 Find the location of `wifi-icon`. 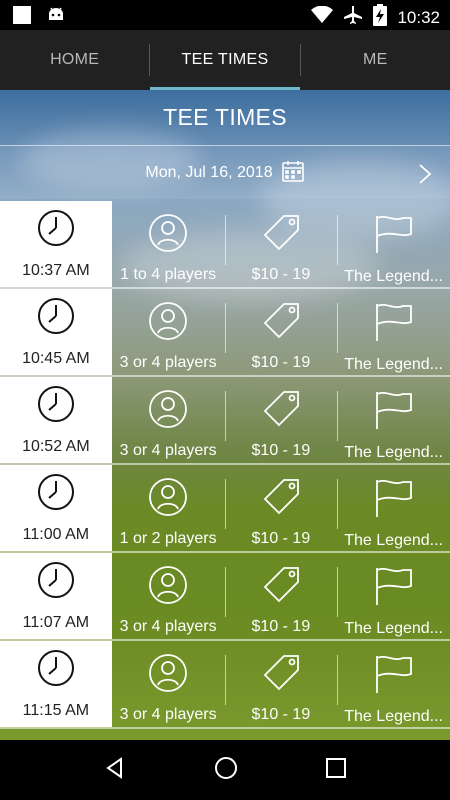

wifi-icon is located at coordinates (322, 17).